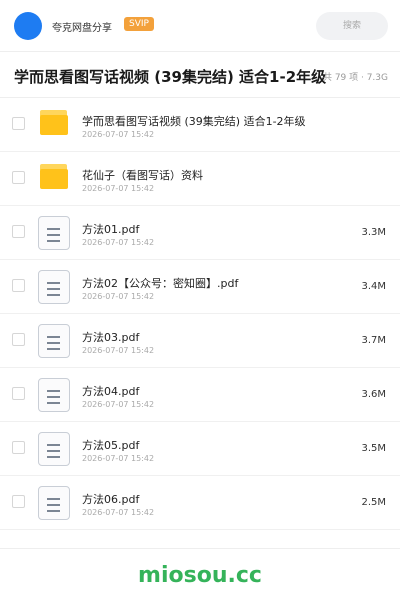 This screenshot has height=600, width=400. I want to click on footer: miosou.cc, so click(200, 574).